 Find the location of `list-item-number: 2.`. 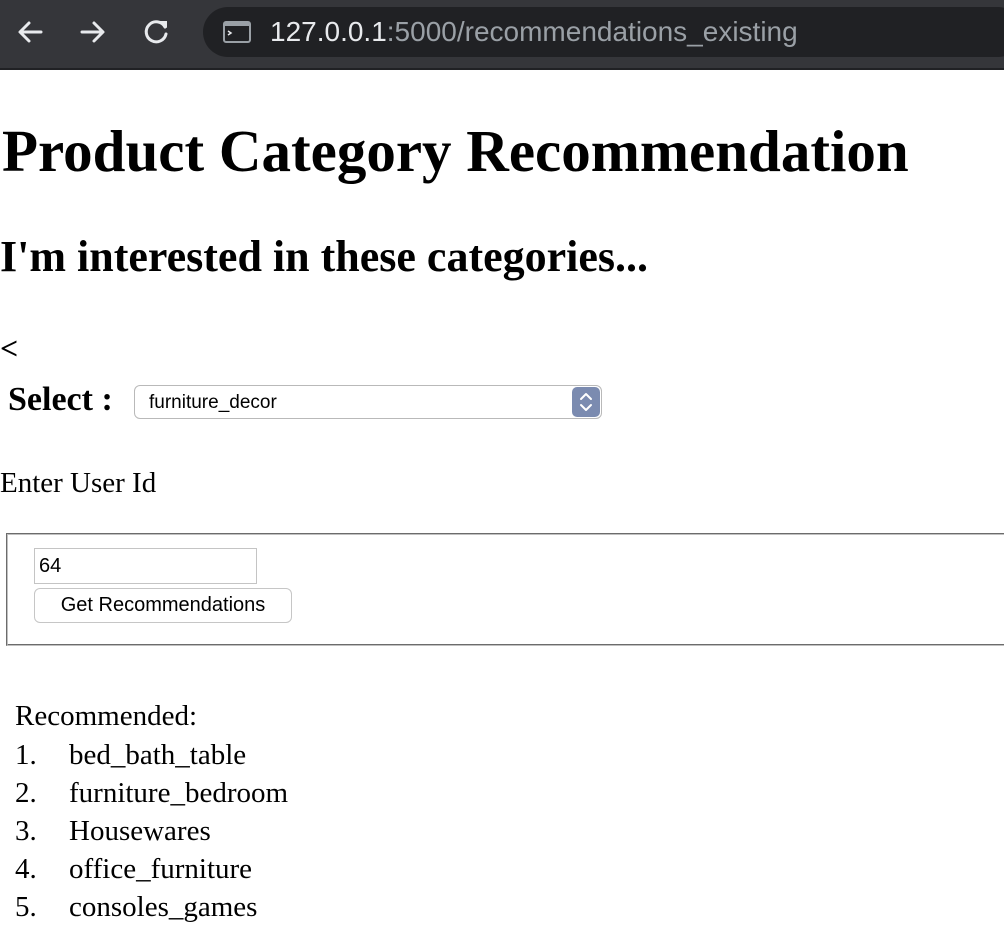

list-item-number: 2. is located at coordinates (26, 793).